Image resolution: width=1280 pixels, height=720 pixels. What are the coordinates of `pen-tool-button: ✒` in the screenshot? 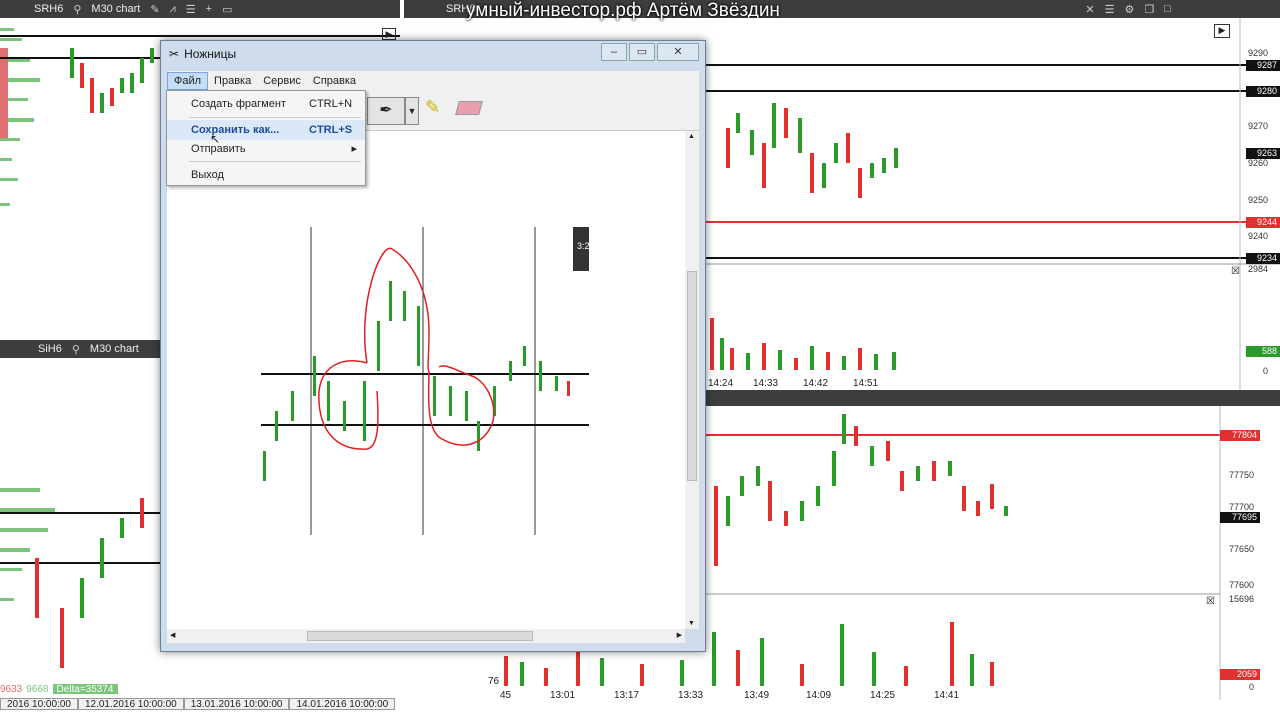 It's located at (386, 111).